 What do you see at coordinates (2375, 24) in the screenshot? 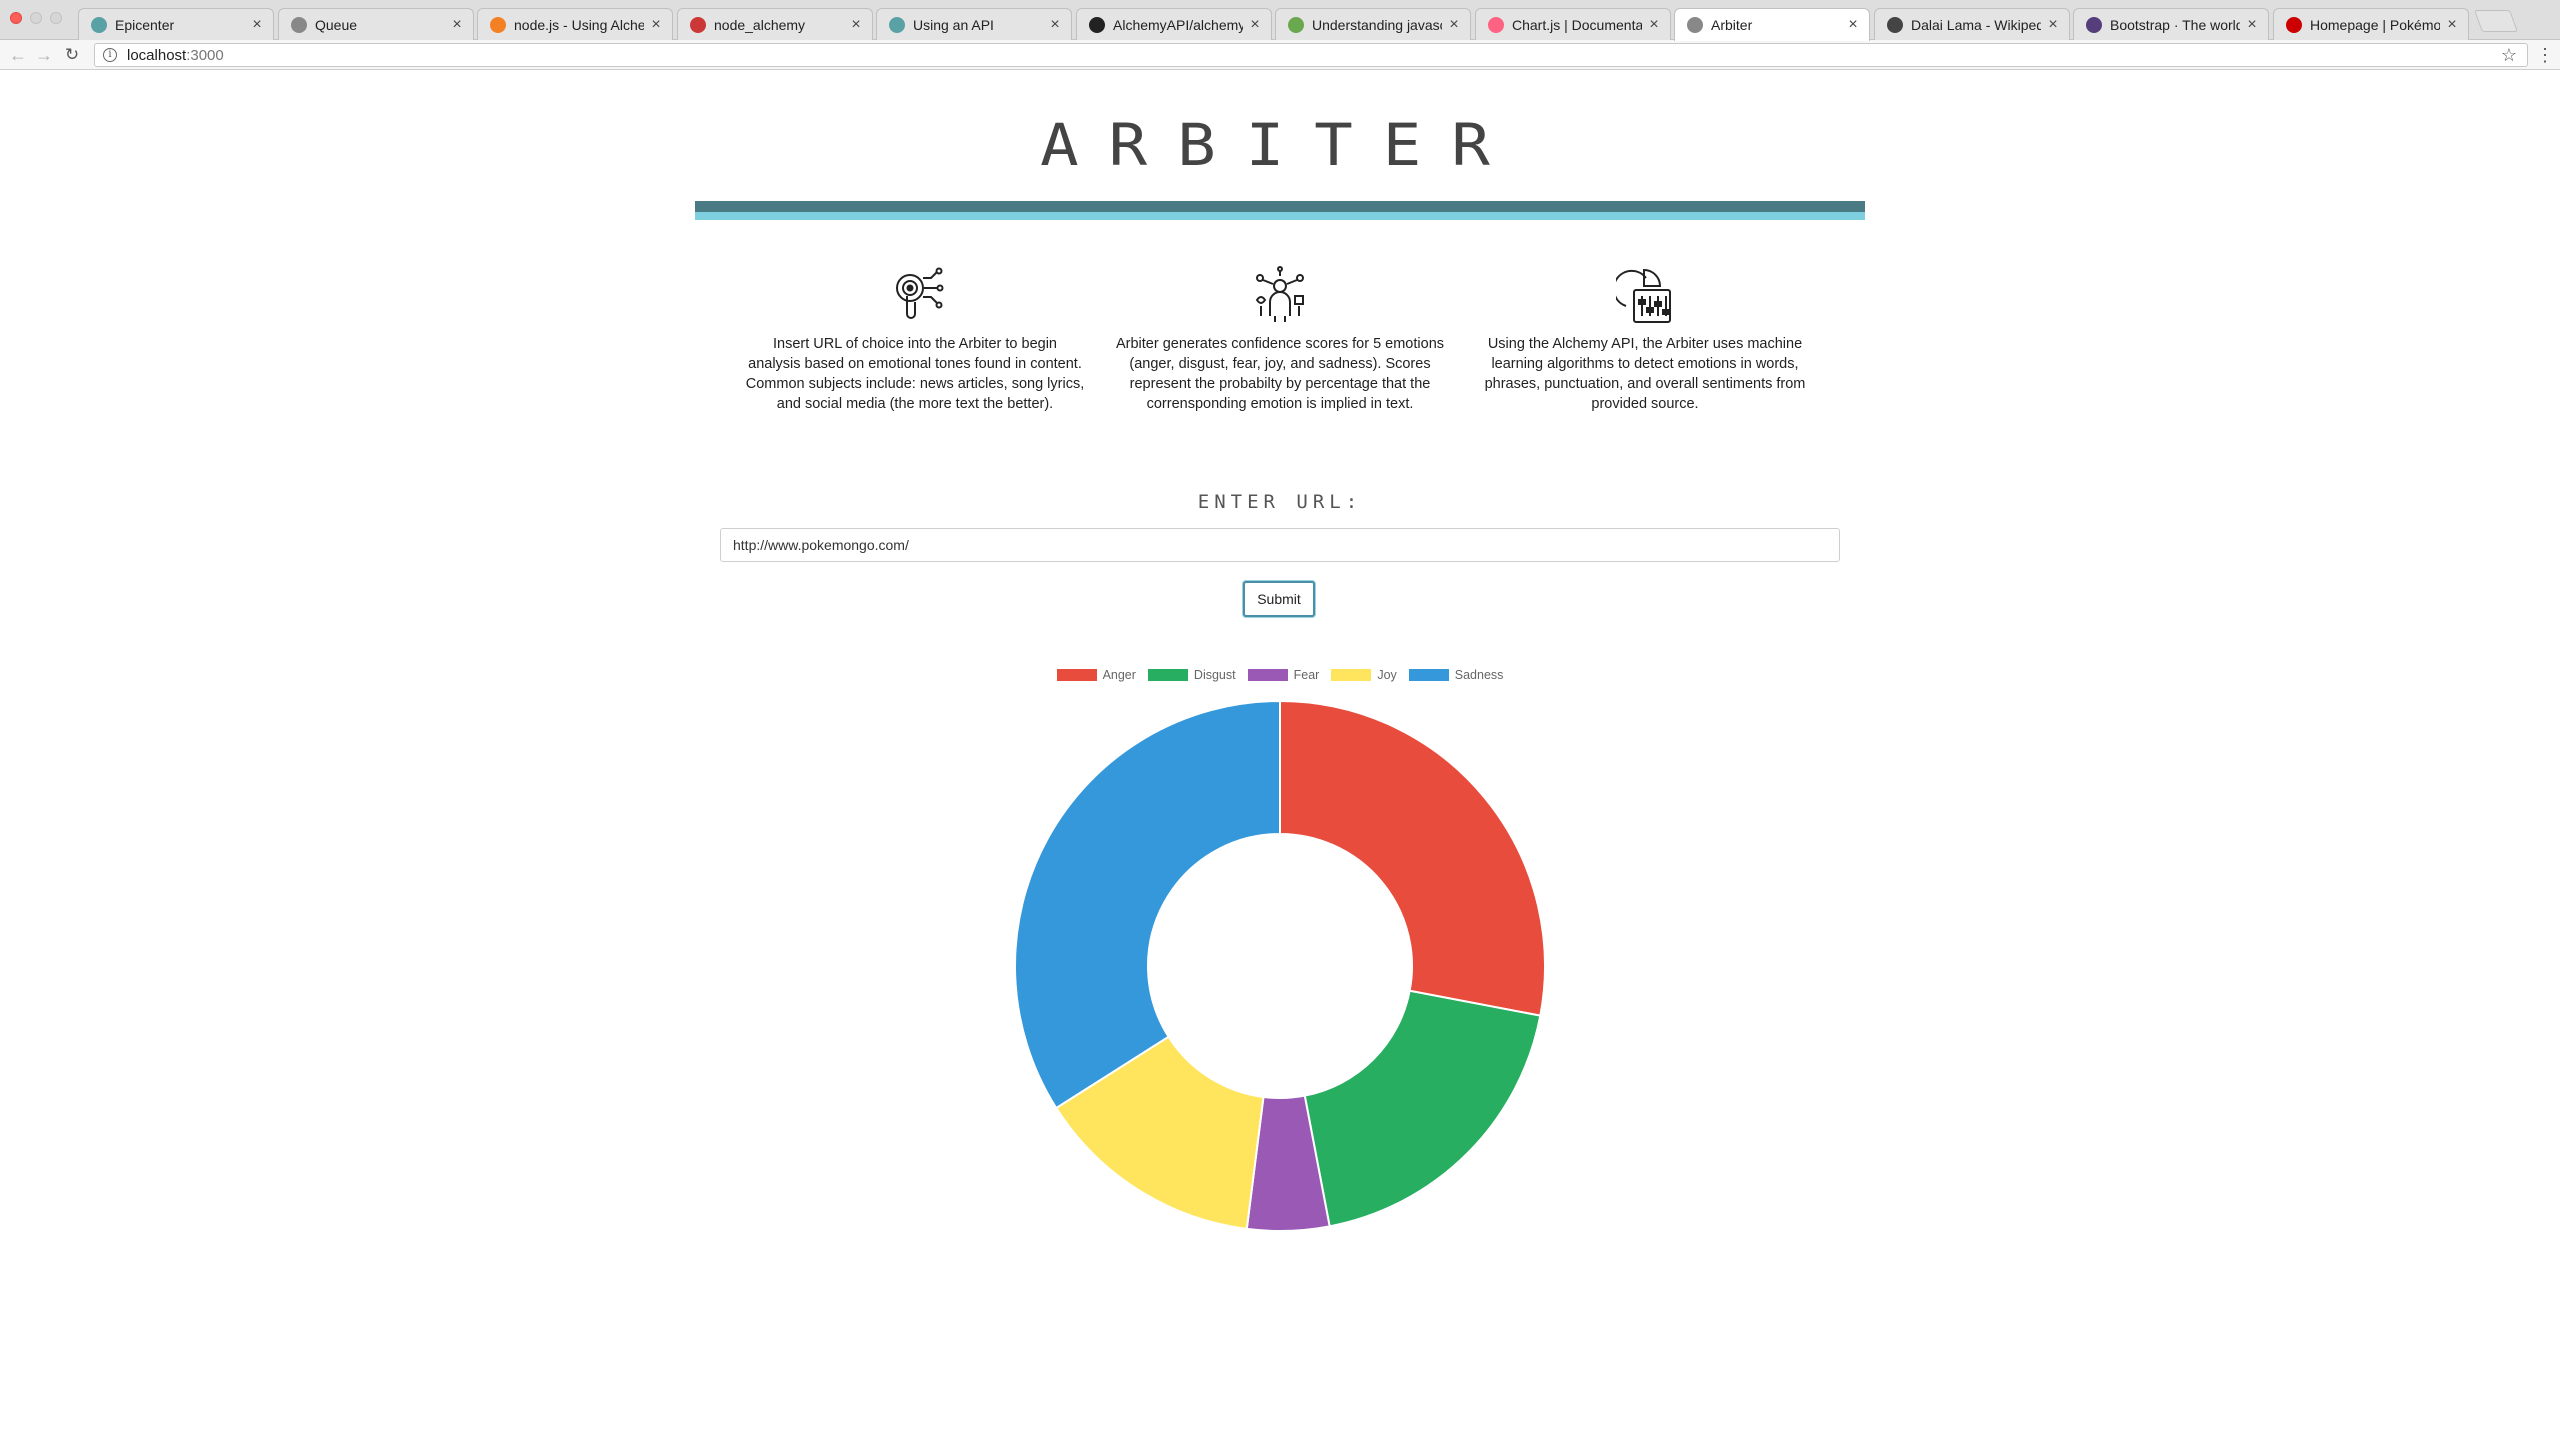
I see `tab-title: Homepage | Pokémon Go` at bounding box center [2375, 24].